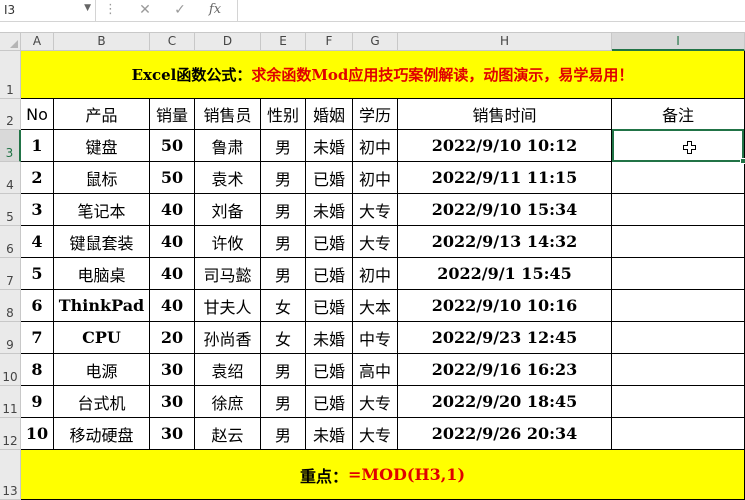 This screenshot has height=500, width=745. I want to click on header-cell-remark: 备注, so click(678, 114).